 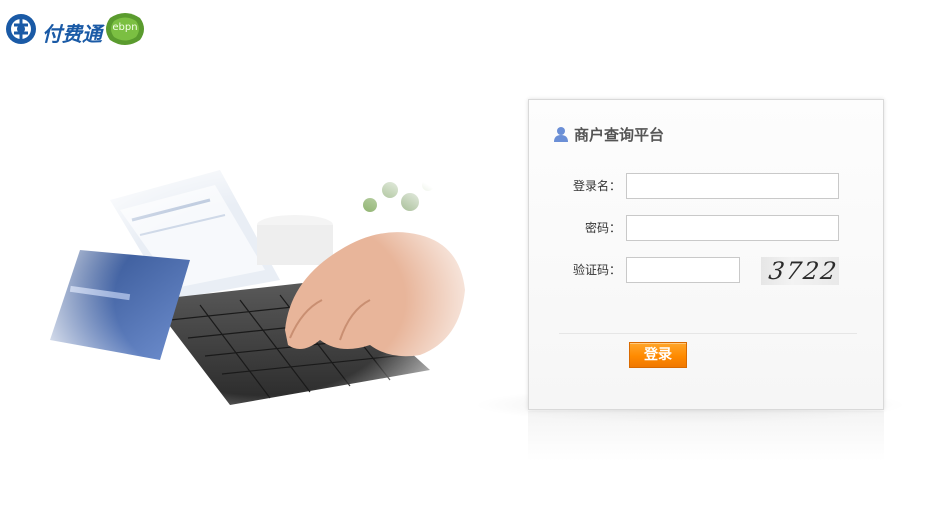 I want to click on user-icon, so click(x=561, y=134).